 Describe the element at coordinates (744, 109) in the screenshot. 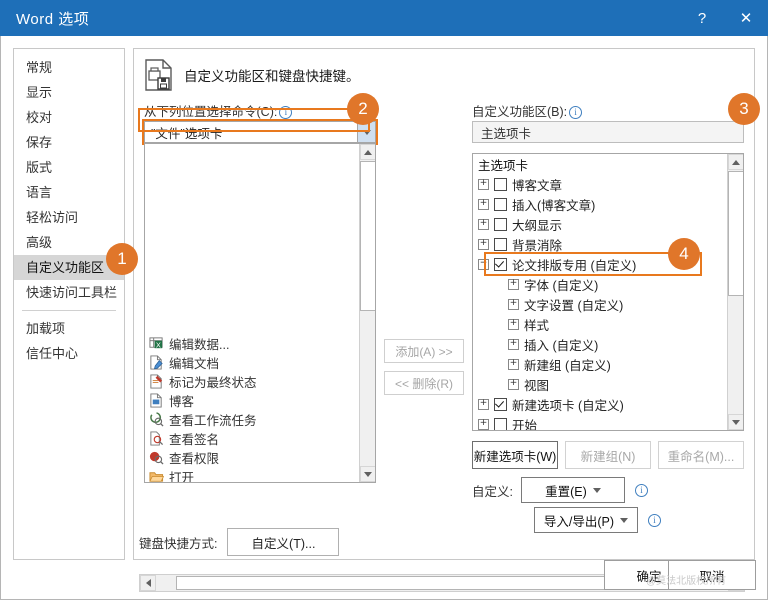

I see `callout-badge-3: 3` at that location.